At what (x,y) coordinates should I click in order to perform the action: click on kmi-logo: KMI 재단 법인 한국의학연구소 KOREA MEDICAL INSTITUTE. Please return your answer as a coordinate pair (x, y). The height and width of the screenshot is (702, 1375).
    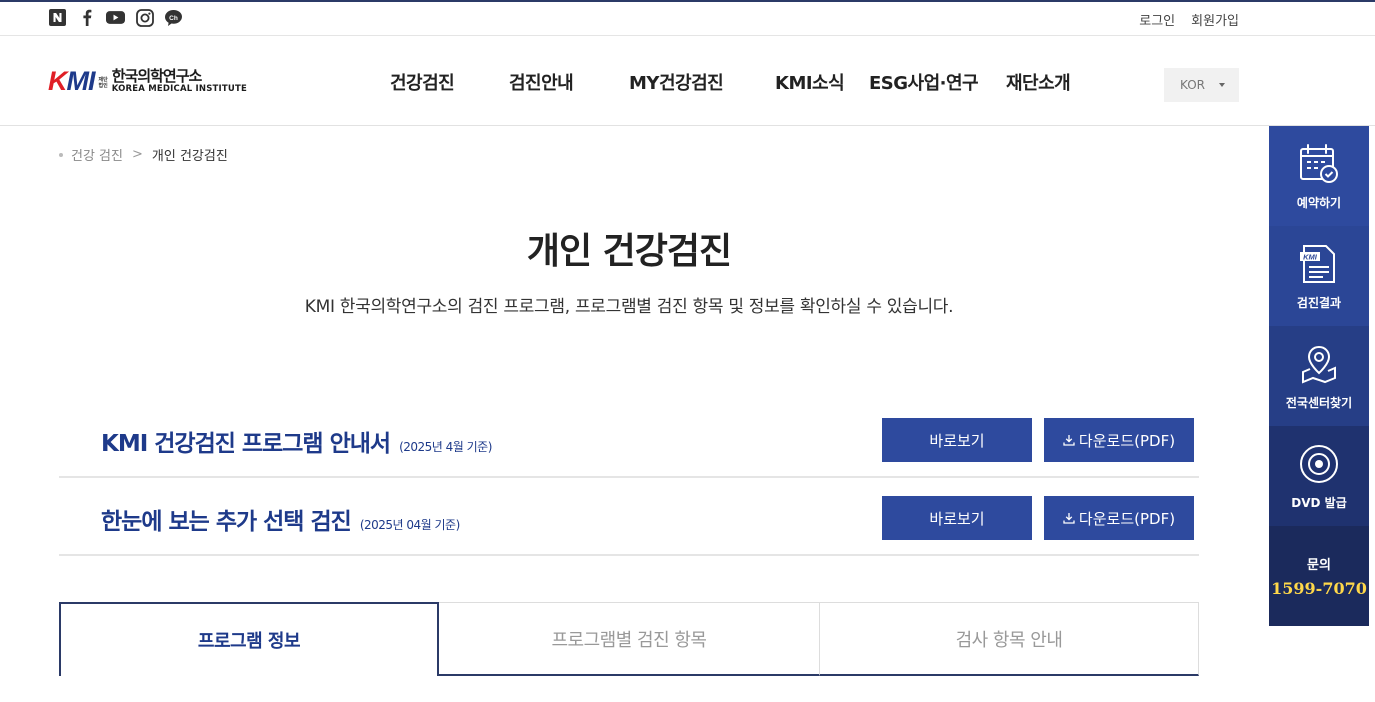
    Looking at the image, I should click on (147, 81).